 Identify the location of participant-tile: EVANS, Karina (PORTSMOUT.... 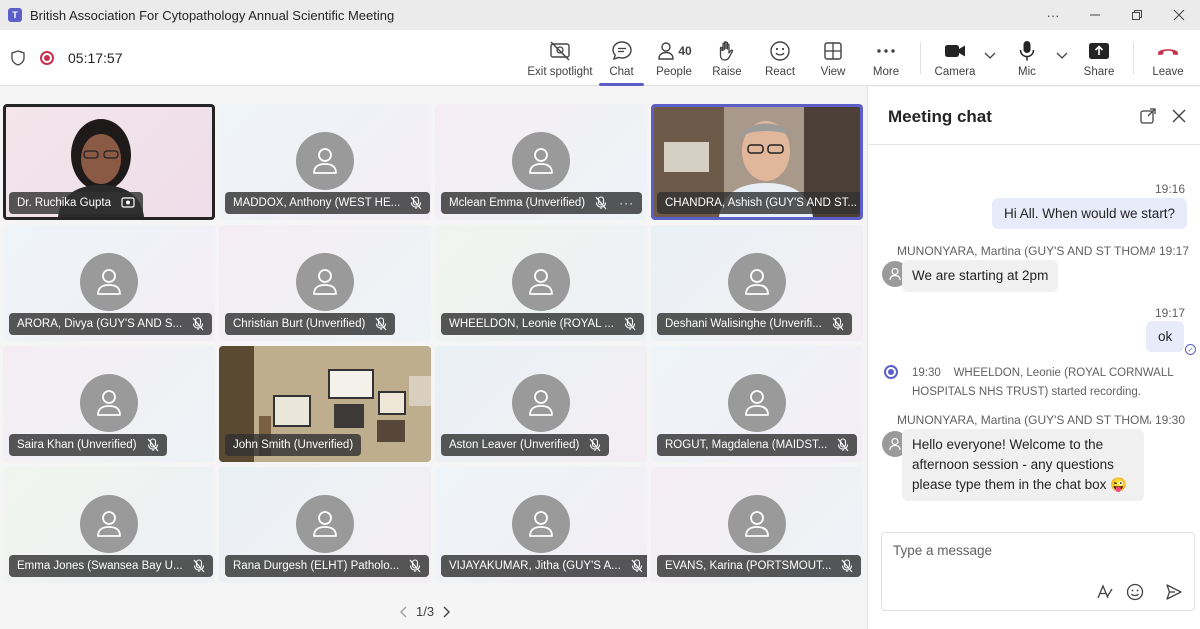
(757, 525).